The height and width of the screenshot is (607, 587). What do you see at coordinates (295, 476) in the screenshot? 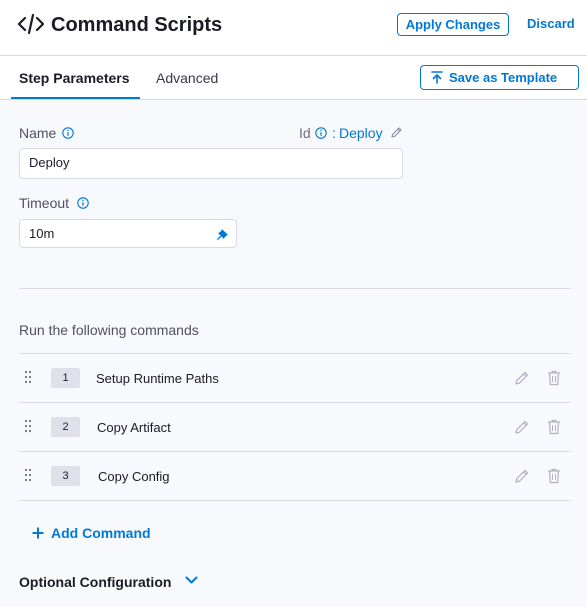
I see `command-row: 3 Copy Config` at bounding box center [295, 476].